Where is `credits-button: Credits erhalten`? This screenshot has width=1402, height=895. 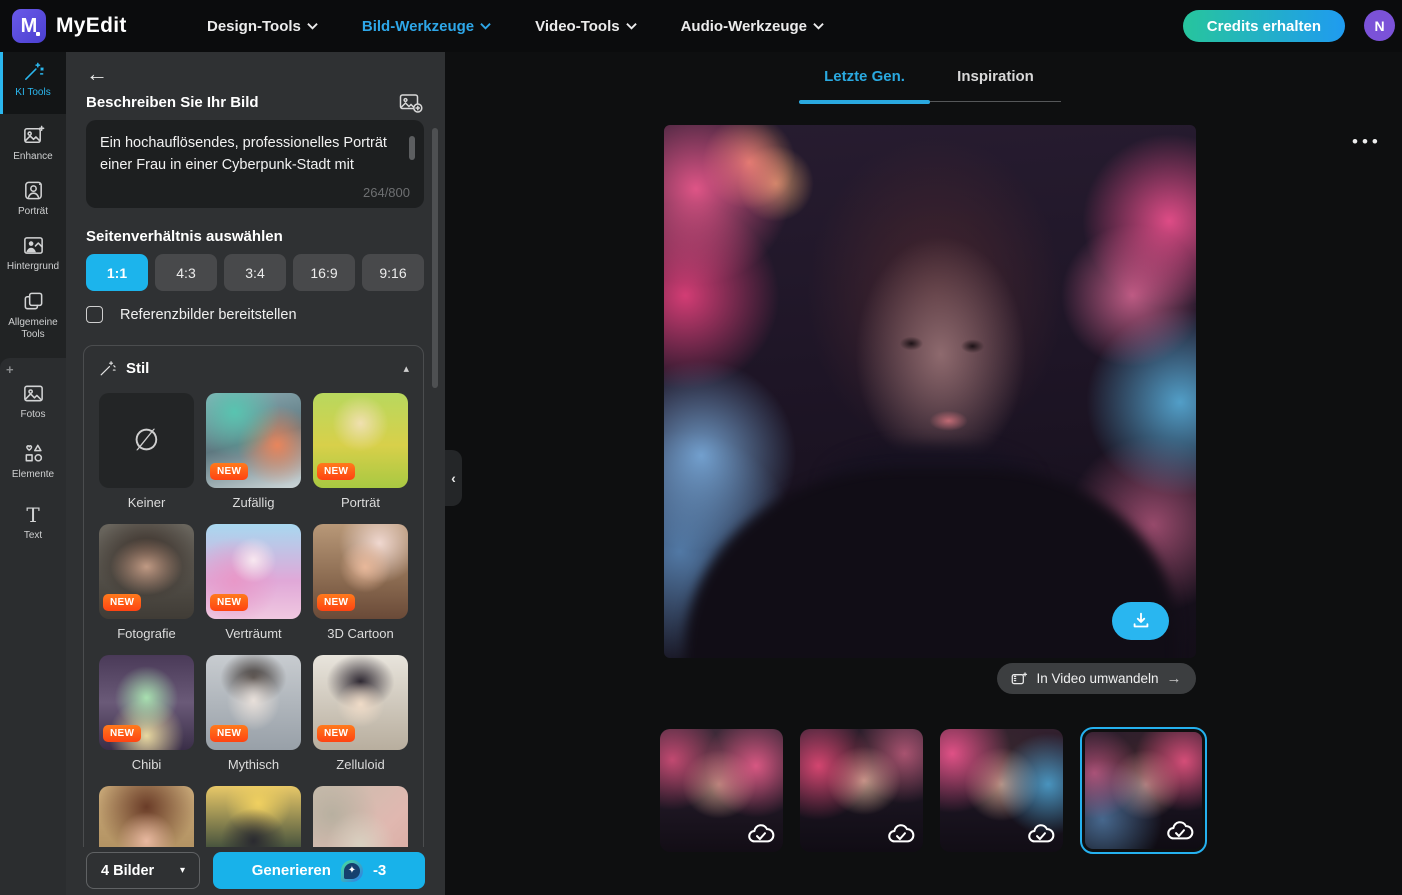 credits-button: Credits erhalten is located at coordinates (1263, 26).